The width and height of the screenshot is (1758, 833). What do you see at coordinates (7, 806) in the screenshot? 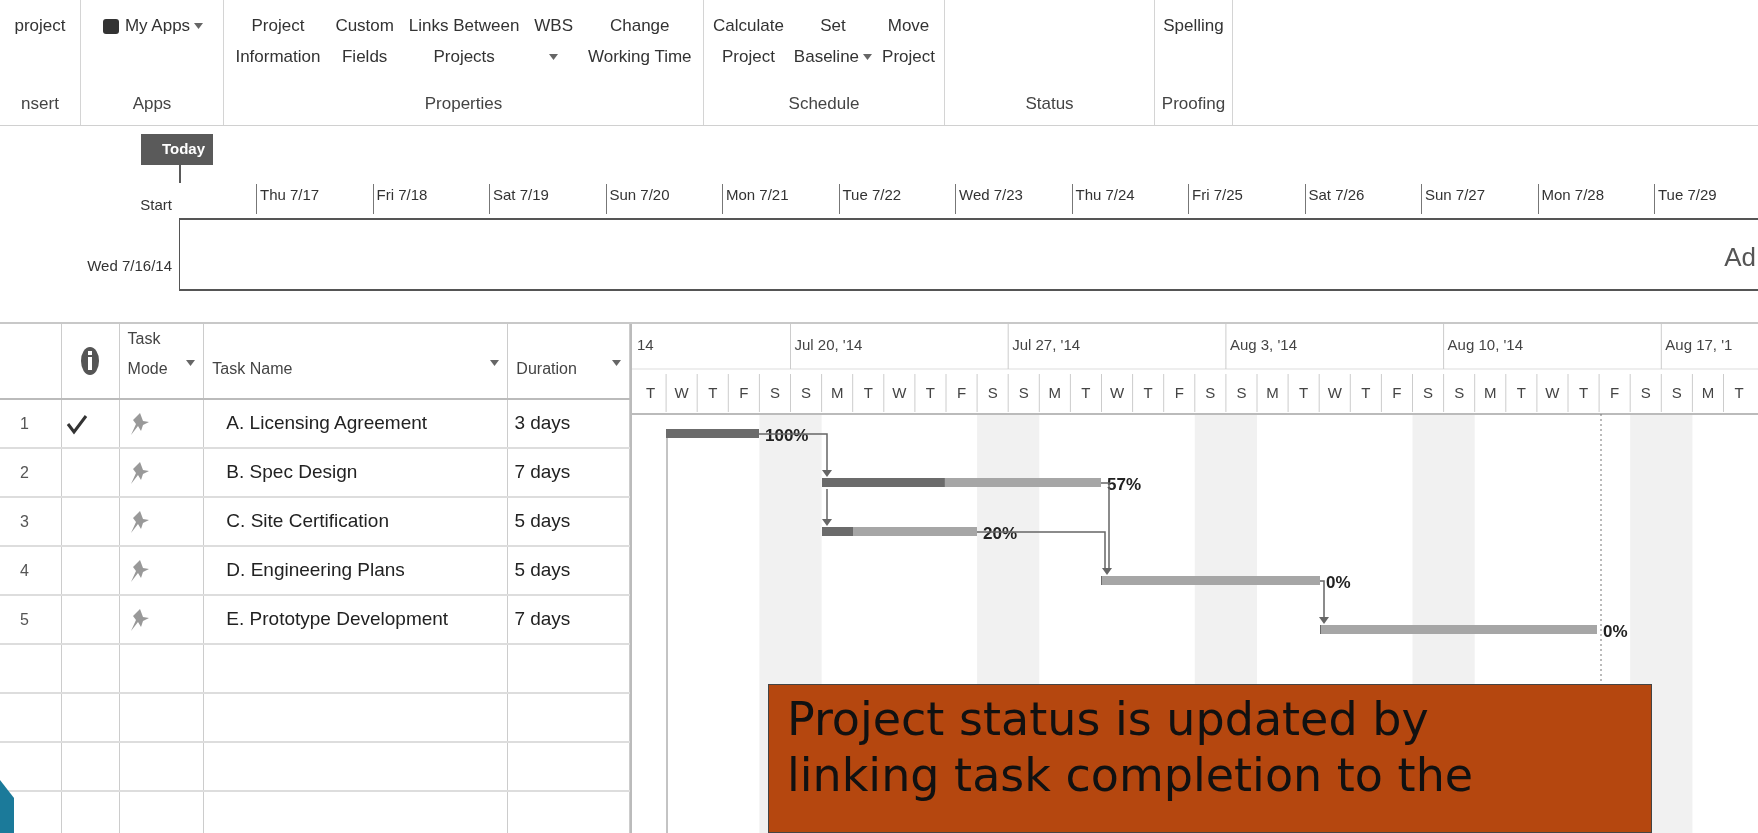
I see `slide-corner-shape` at bounding box center [7, 806].